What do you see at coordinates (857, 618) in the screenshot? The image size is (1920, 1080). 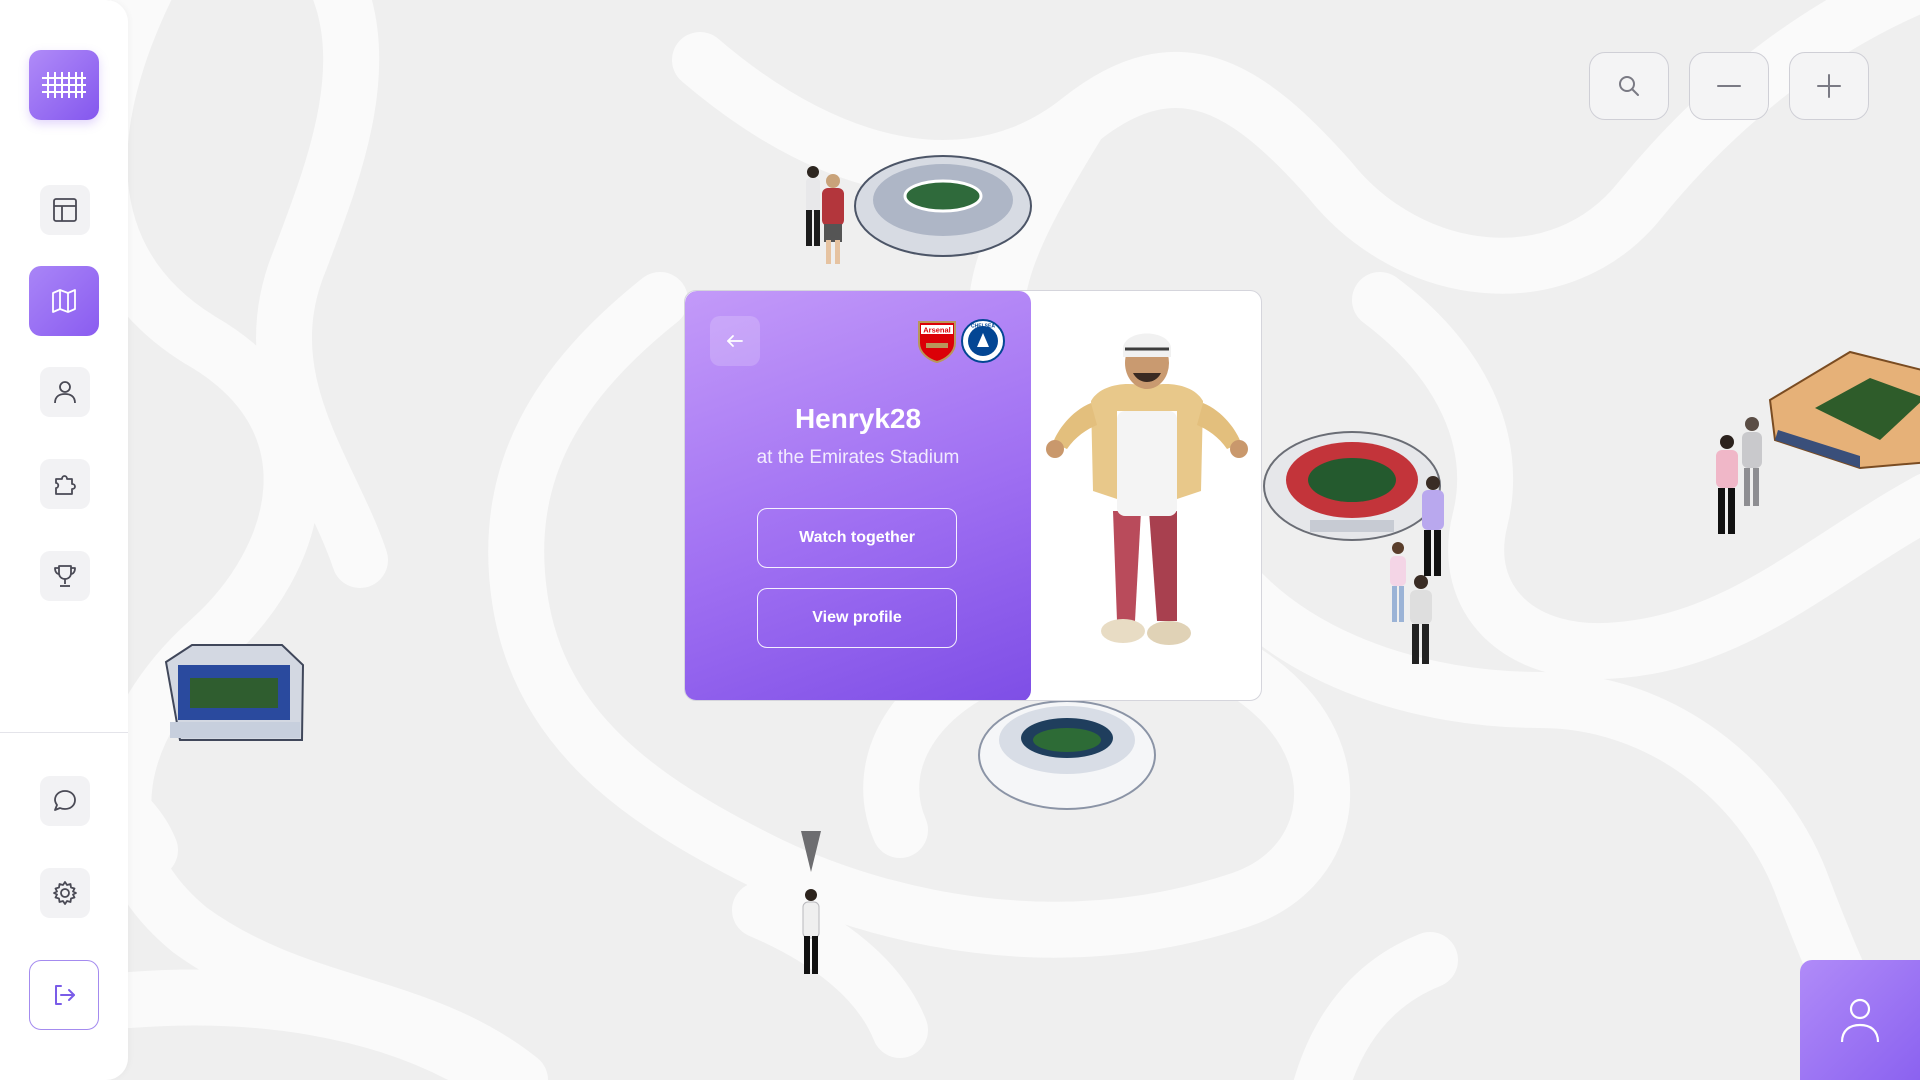 I see `view-profile-button: View profile` at bounding box center [857, 618].